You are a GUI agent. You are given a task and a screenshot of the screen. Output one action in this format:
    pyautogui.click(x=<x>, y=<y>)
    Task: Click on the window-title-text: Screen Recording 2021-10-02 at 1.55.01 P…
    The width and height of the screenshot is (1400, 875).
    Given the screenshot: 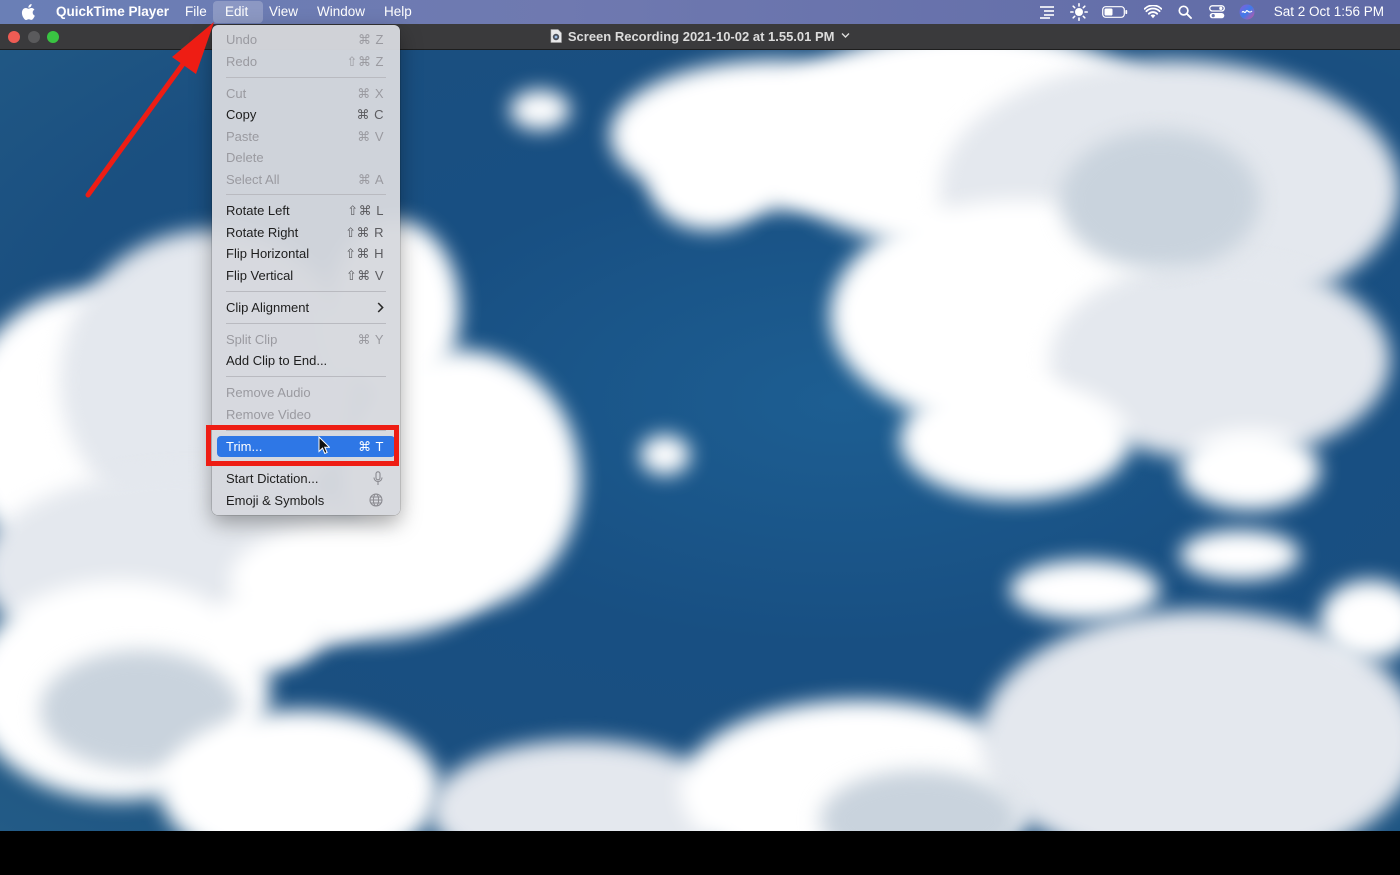 What is the action you would take?
    pyautogui.click(x=701, y=36)
    